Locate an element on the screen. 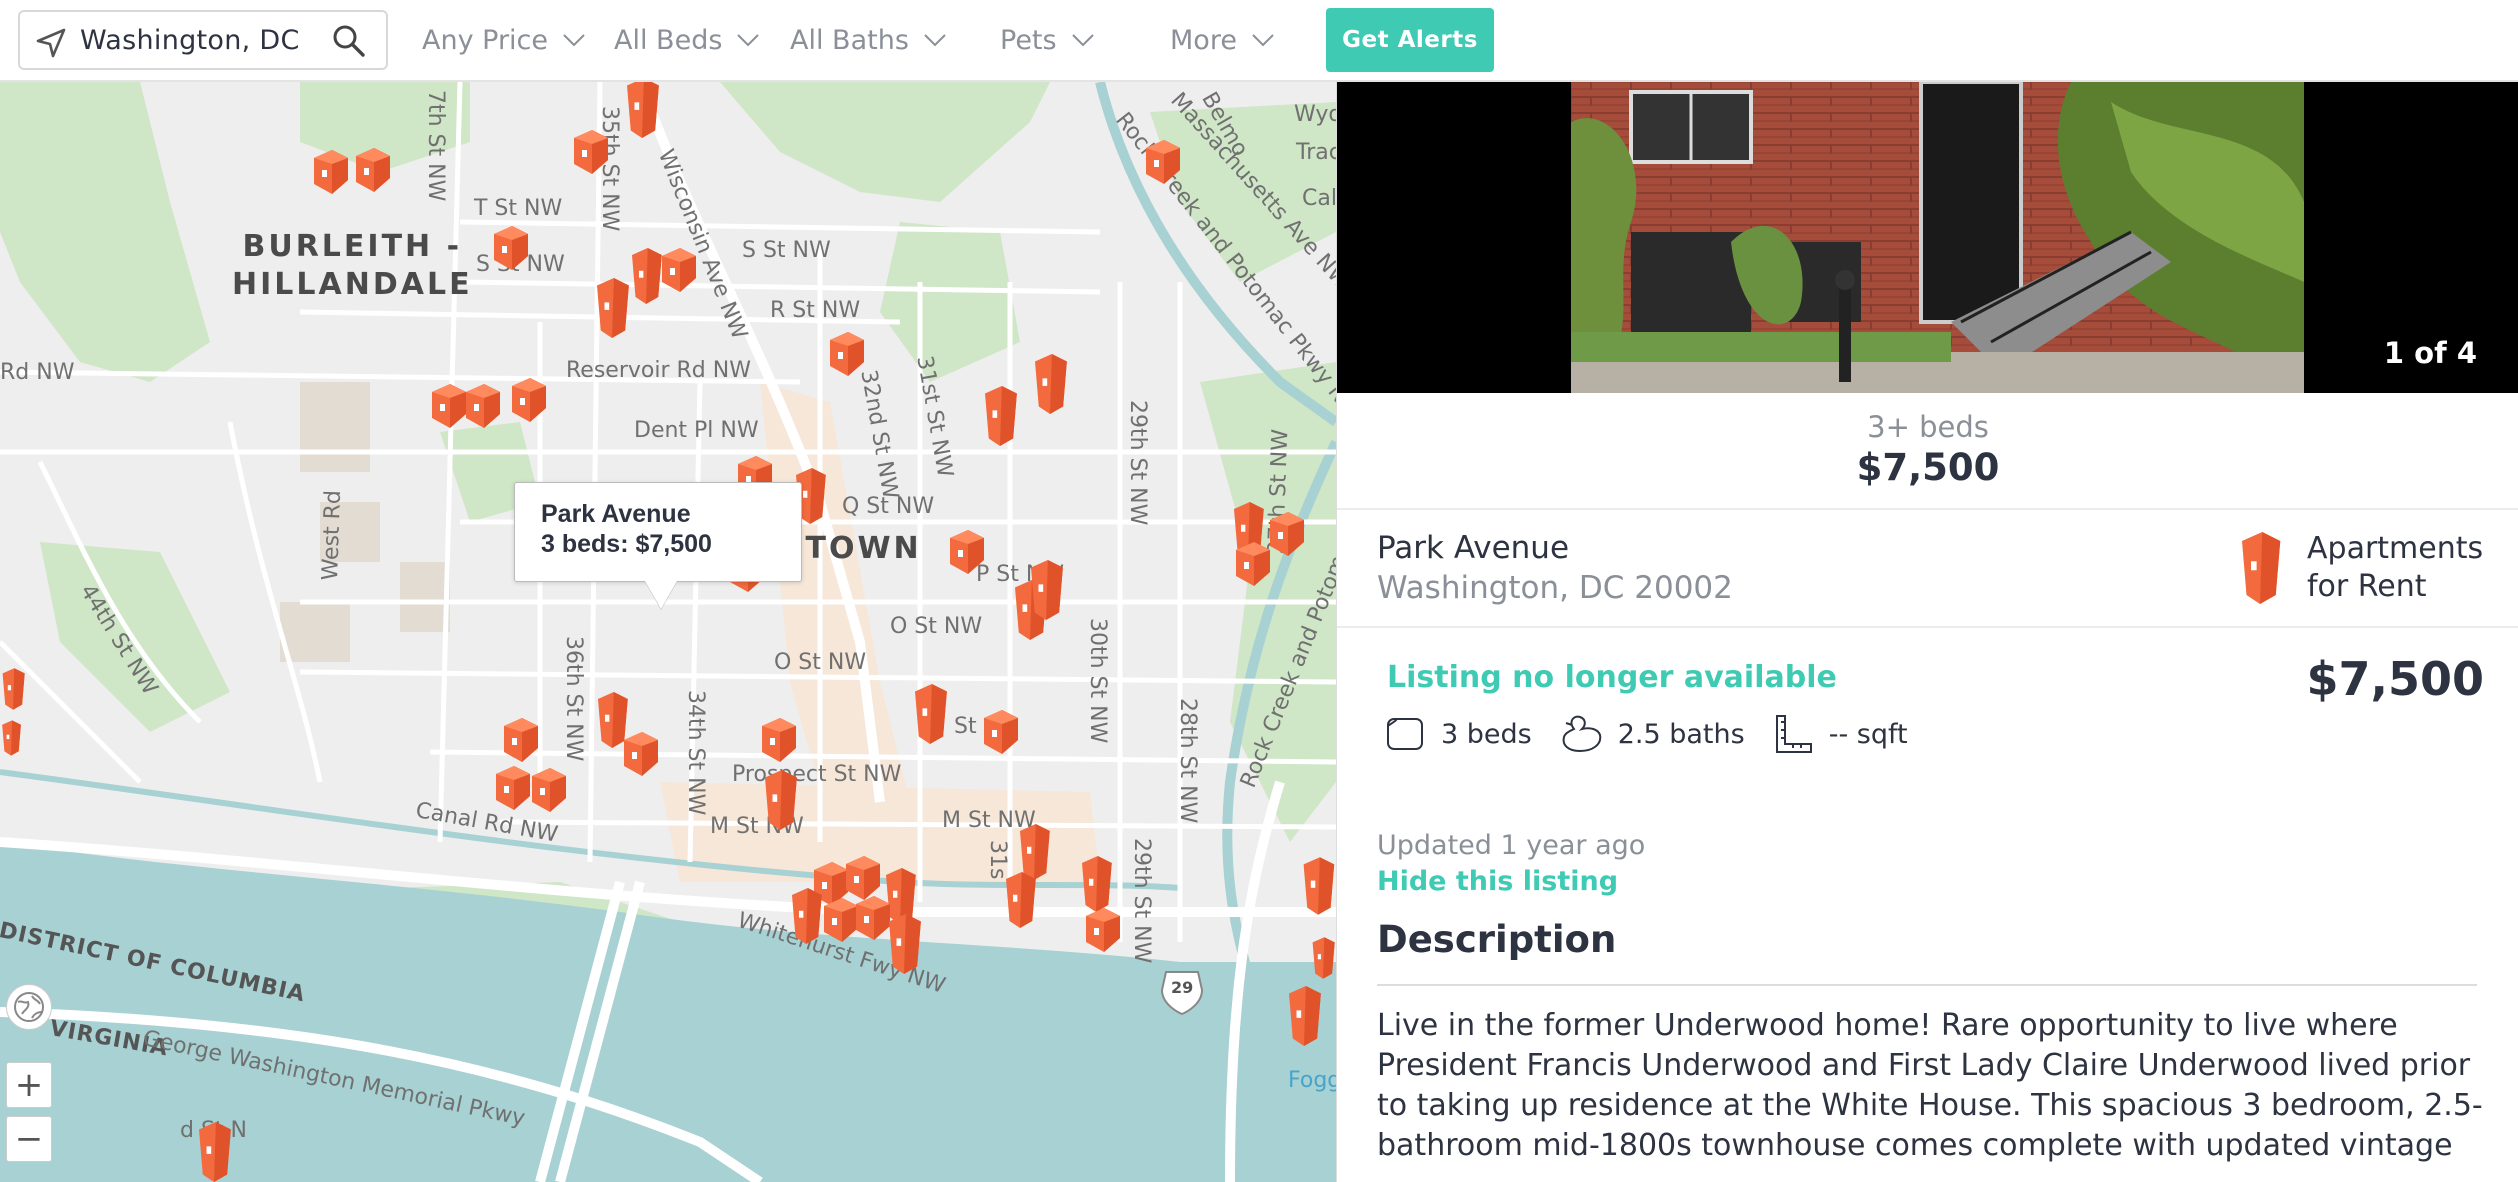 The image size is (2518, 1182). beds-summary: 3+ beds is located at coordinates (1928, 427).